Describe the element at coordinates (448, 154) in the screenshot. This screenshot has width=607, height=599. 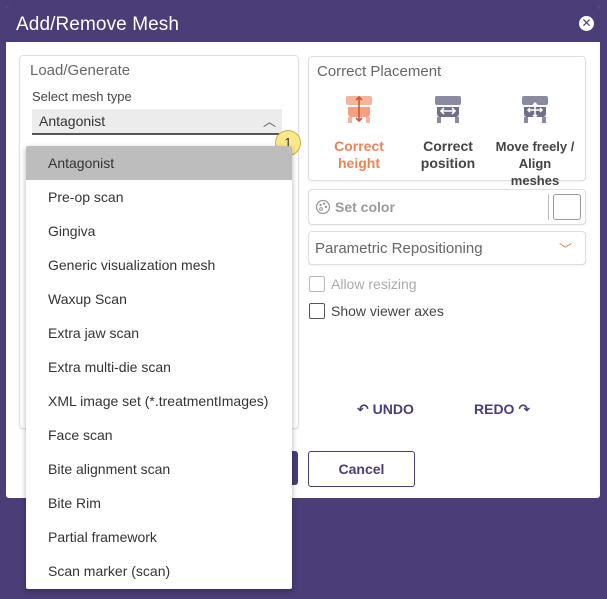
I see `correct-position-label: Correct position` at that location.